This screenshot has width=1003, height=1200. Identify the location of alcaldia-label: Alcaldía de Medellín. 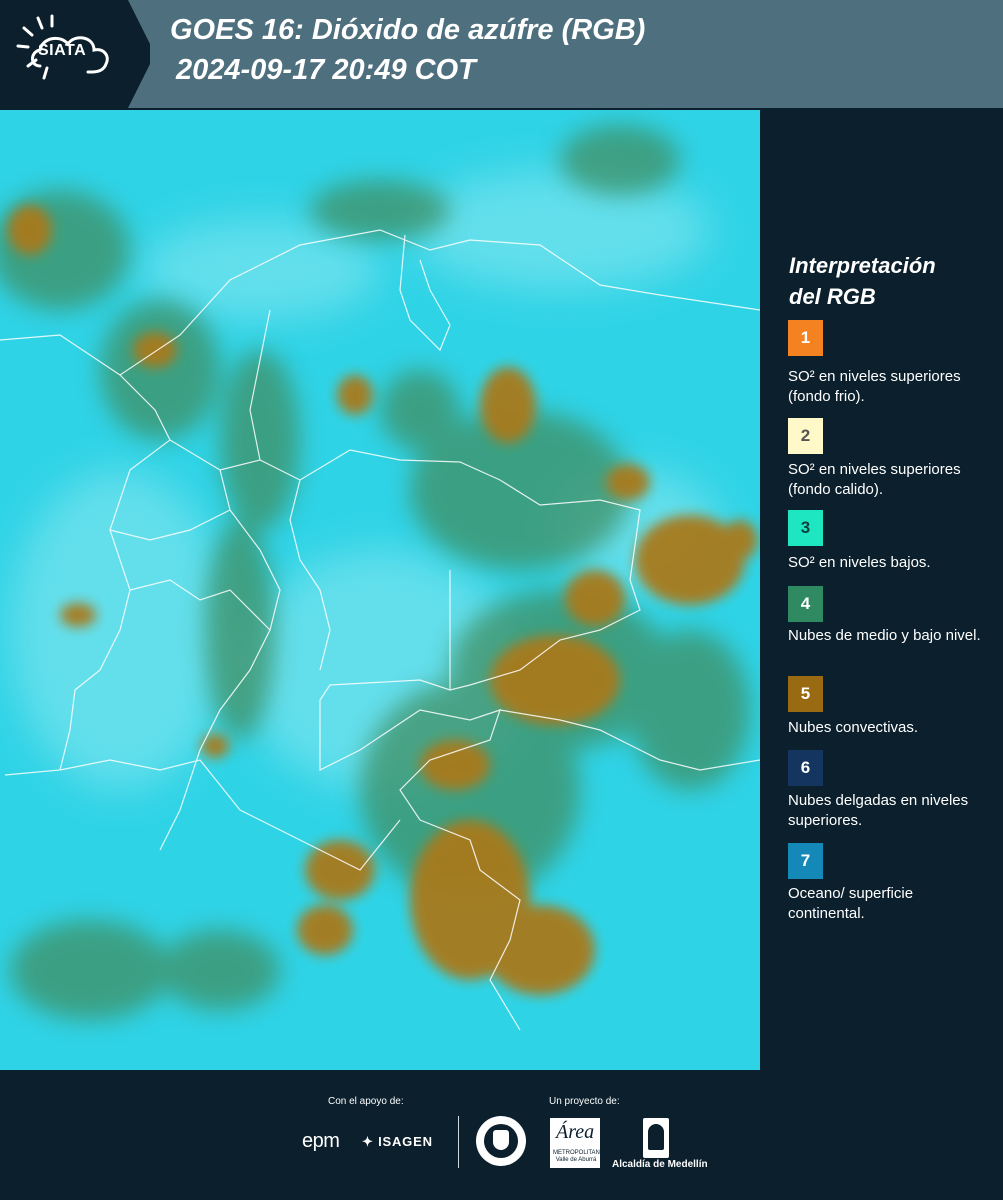
(660, 1164).